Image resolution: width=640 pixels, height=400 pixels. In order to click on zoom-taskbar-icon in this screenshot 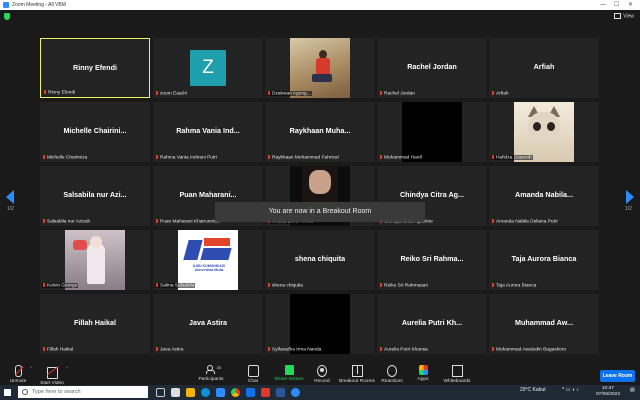, I will do `click(295, 392)`.